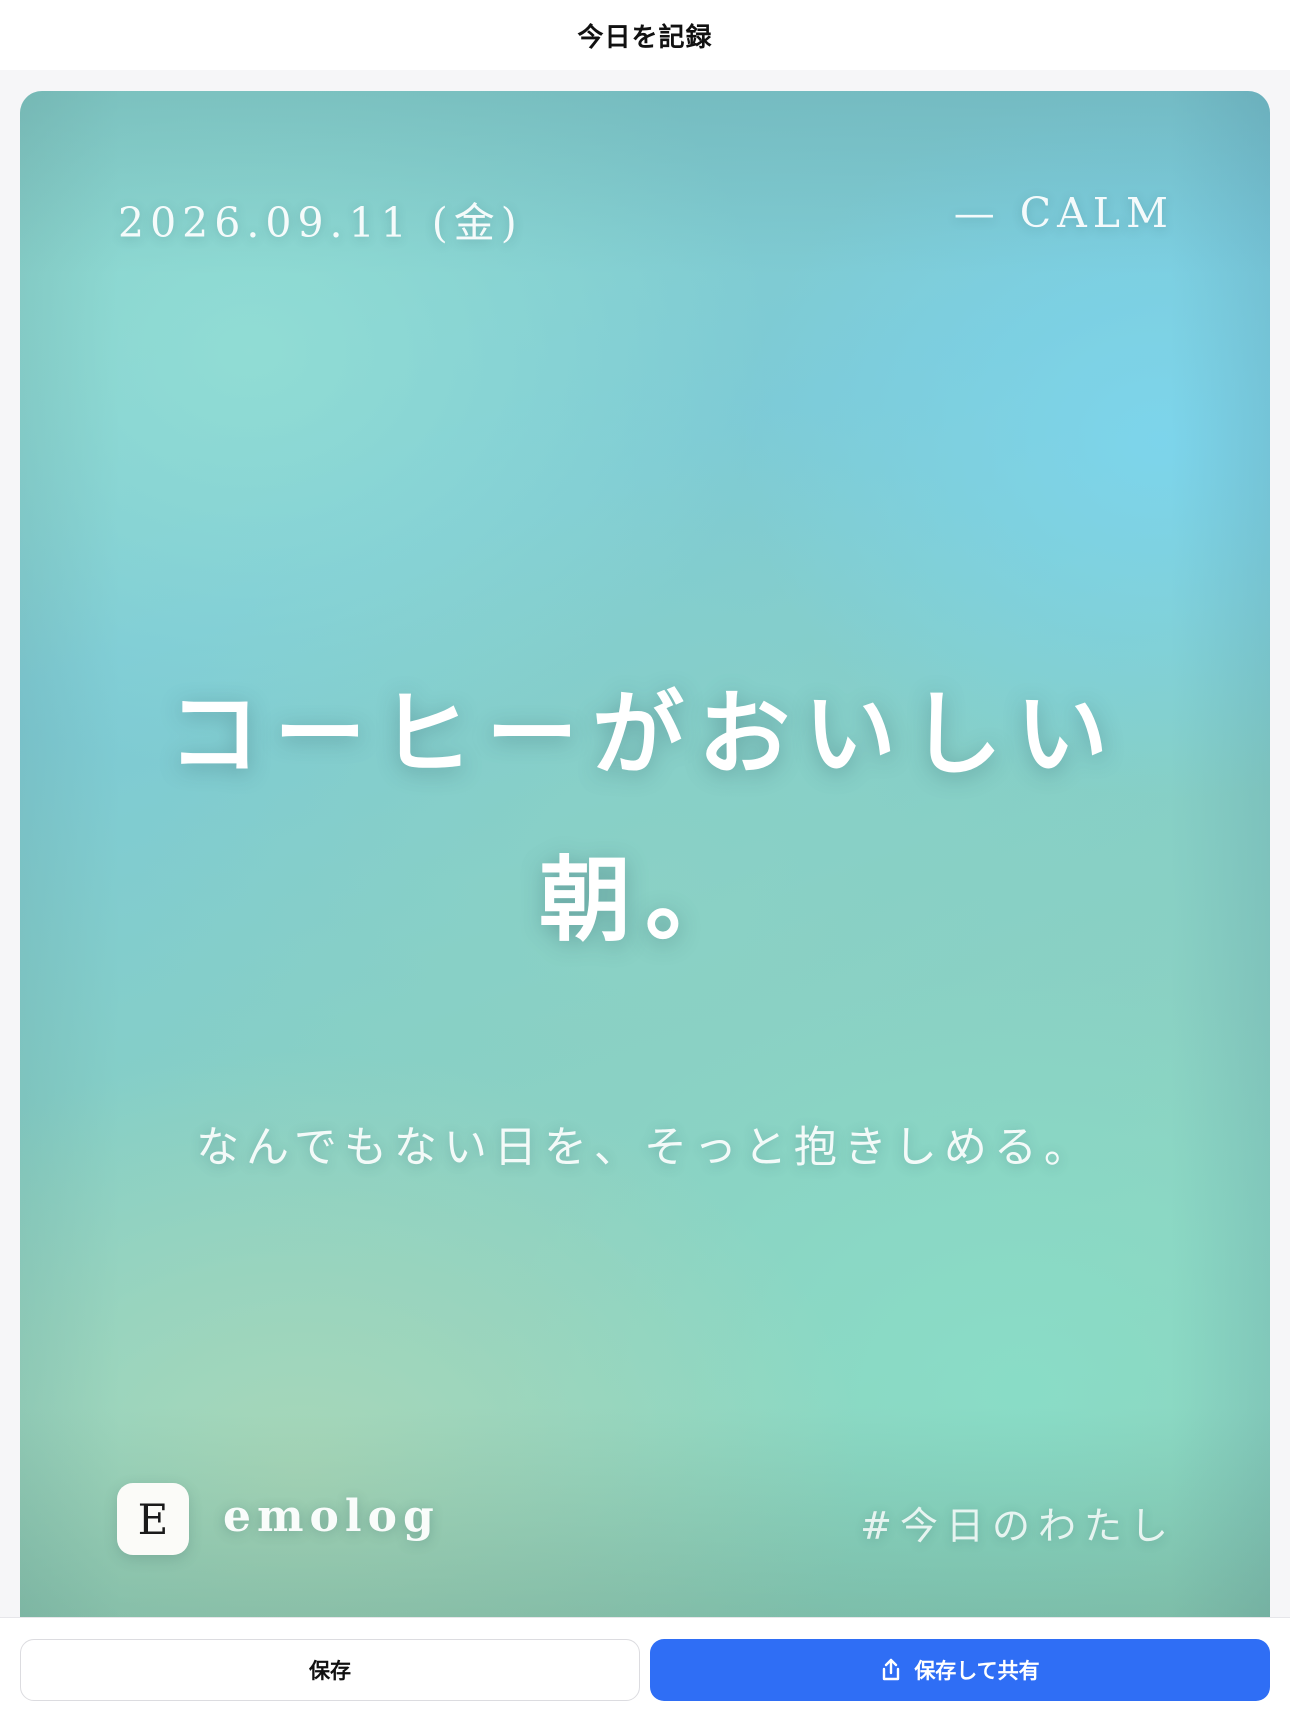  Describe the element at coordinates (645, 1148) in the screenshot. I see `card-subtitle: なんでもない日を、そっと抱きしめる。` at that location.